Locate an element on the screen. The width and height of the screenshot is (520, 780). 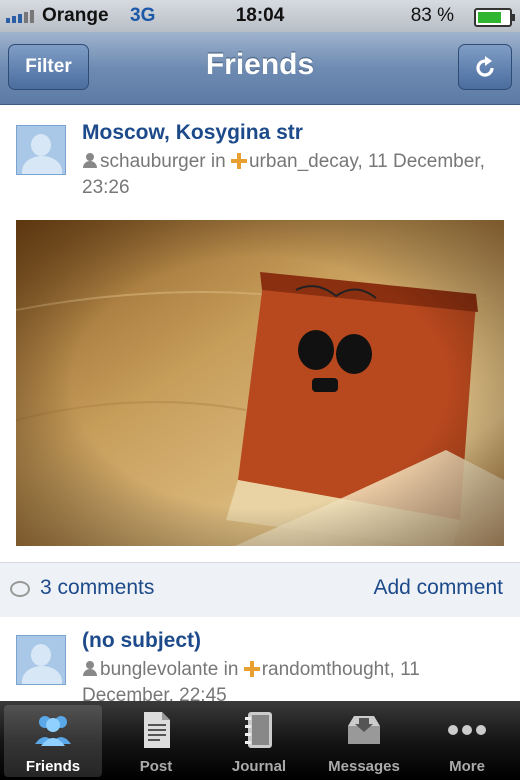
navigation-bar: Filter Friends is located at coordinates (260, 68).